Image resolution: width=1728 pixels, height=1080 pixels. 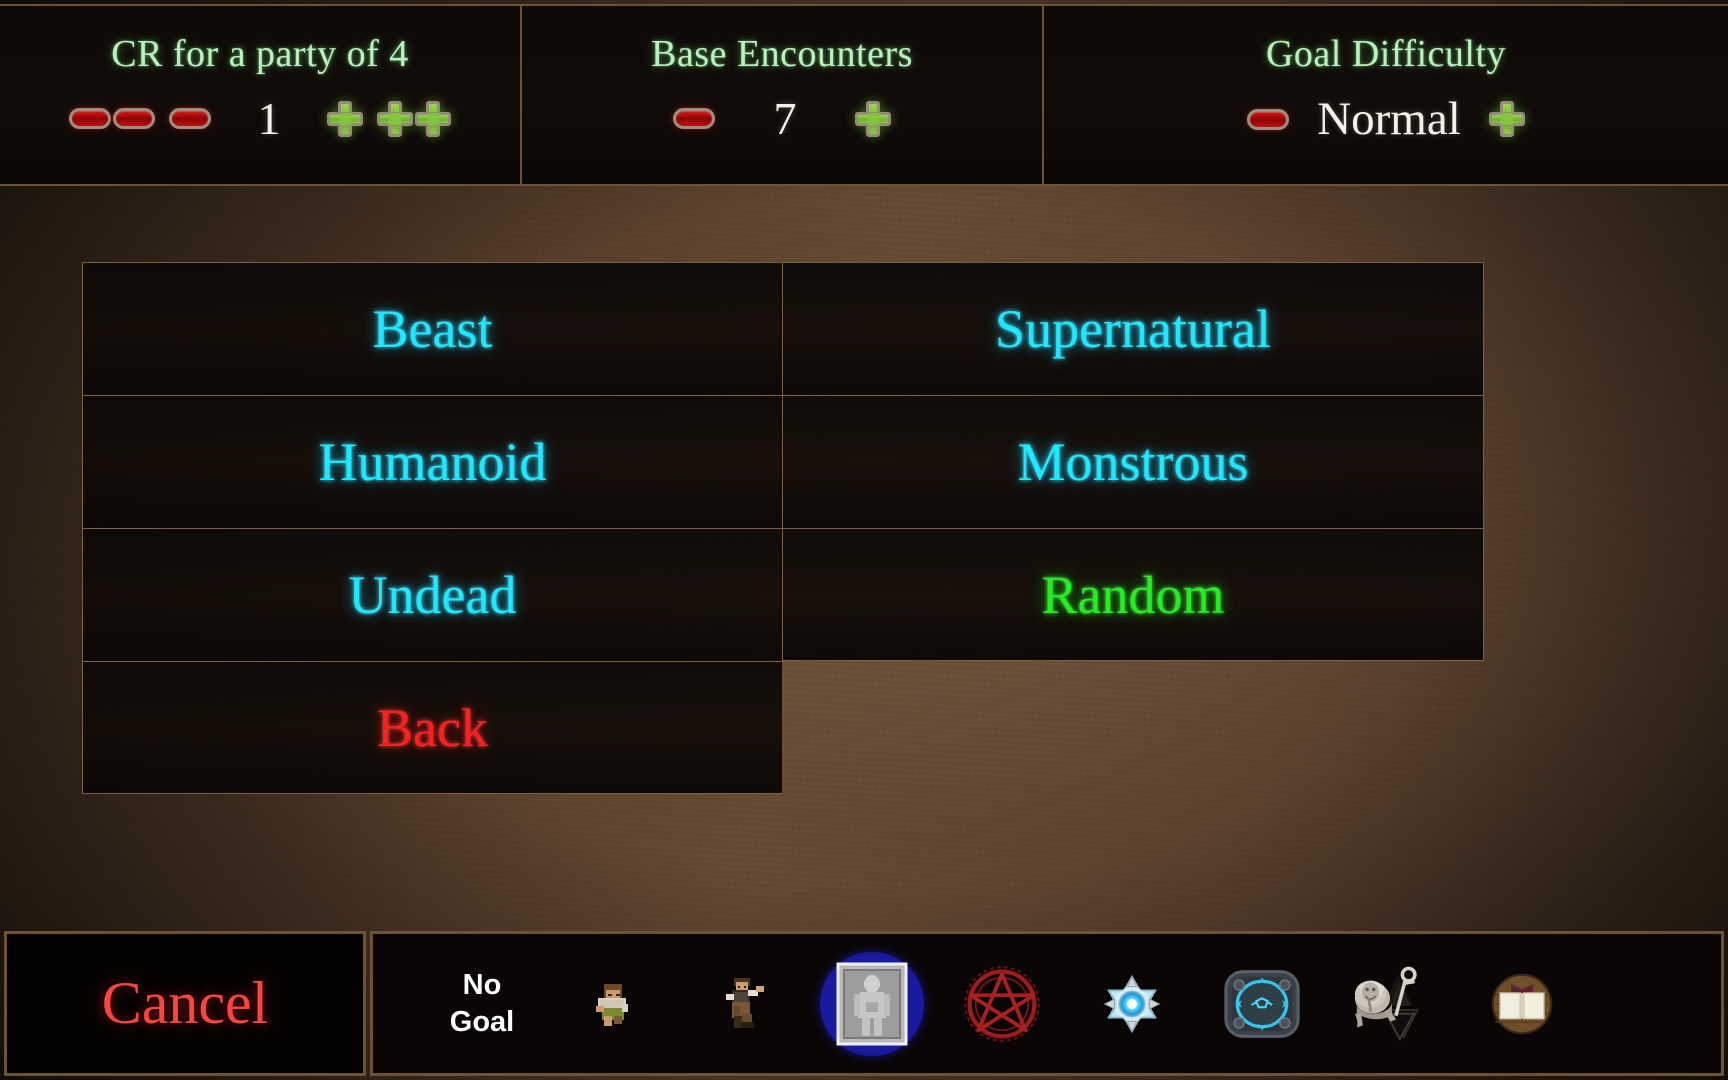 I want to click on goal-option-summoning-circle: ᛉ ᚱ ᚾ, so click(x=1002, y=1004).